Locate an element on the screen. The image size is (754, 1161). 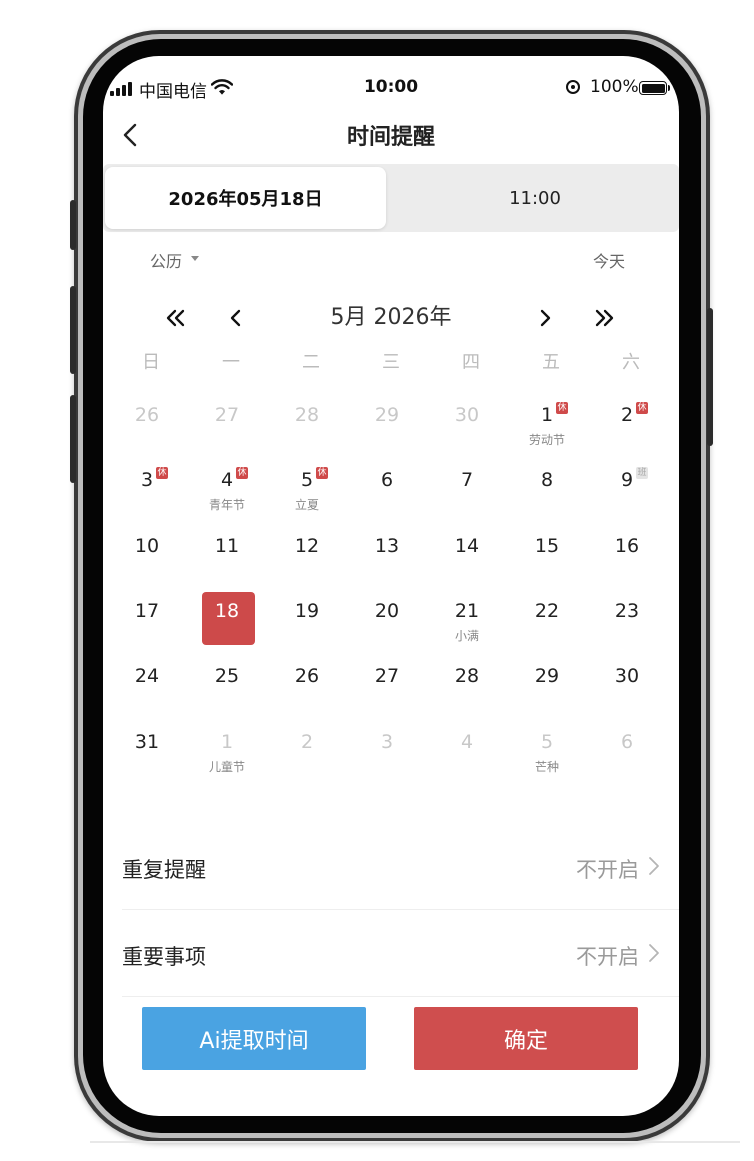
day-number: 11 is located at coordinates (227, 545).